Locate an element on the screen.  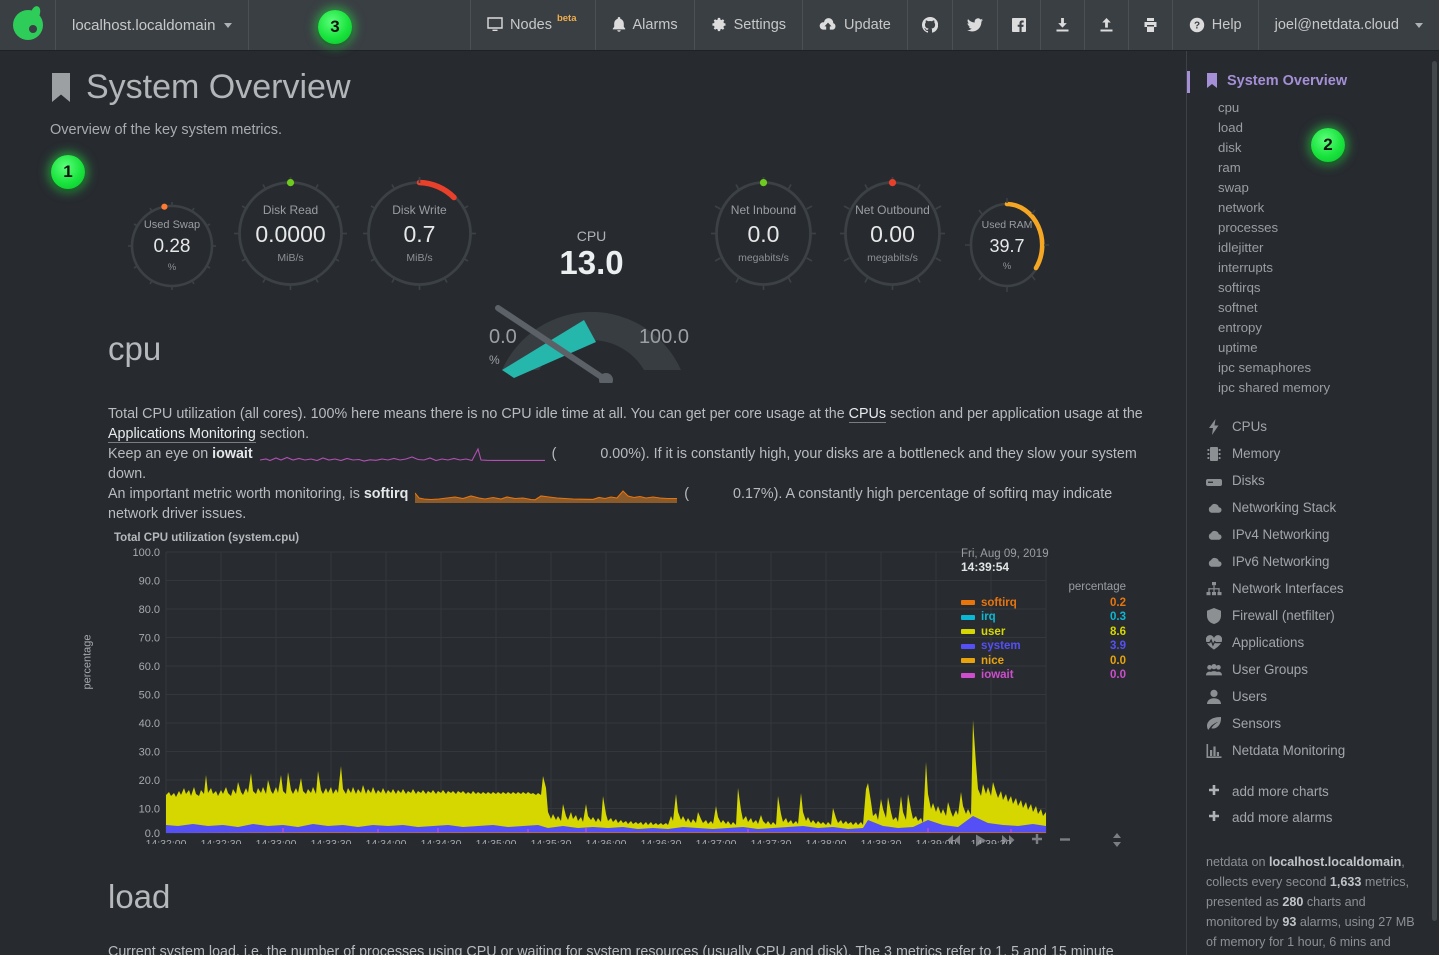
series-softirq-area is located at coordinates (606, 833).